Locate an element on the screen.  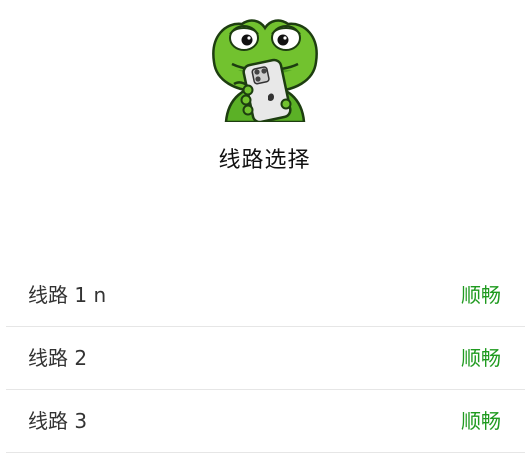
line-name: 线路 1 n is located at coordinates (67, 295).